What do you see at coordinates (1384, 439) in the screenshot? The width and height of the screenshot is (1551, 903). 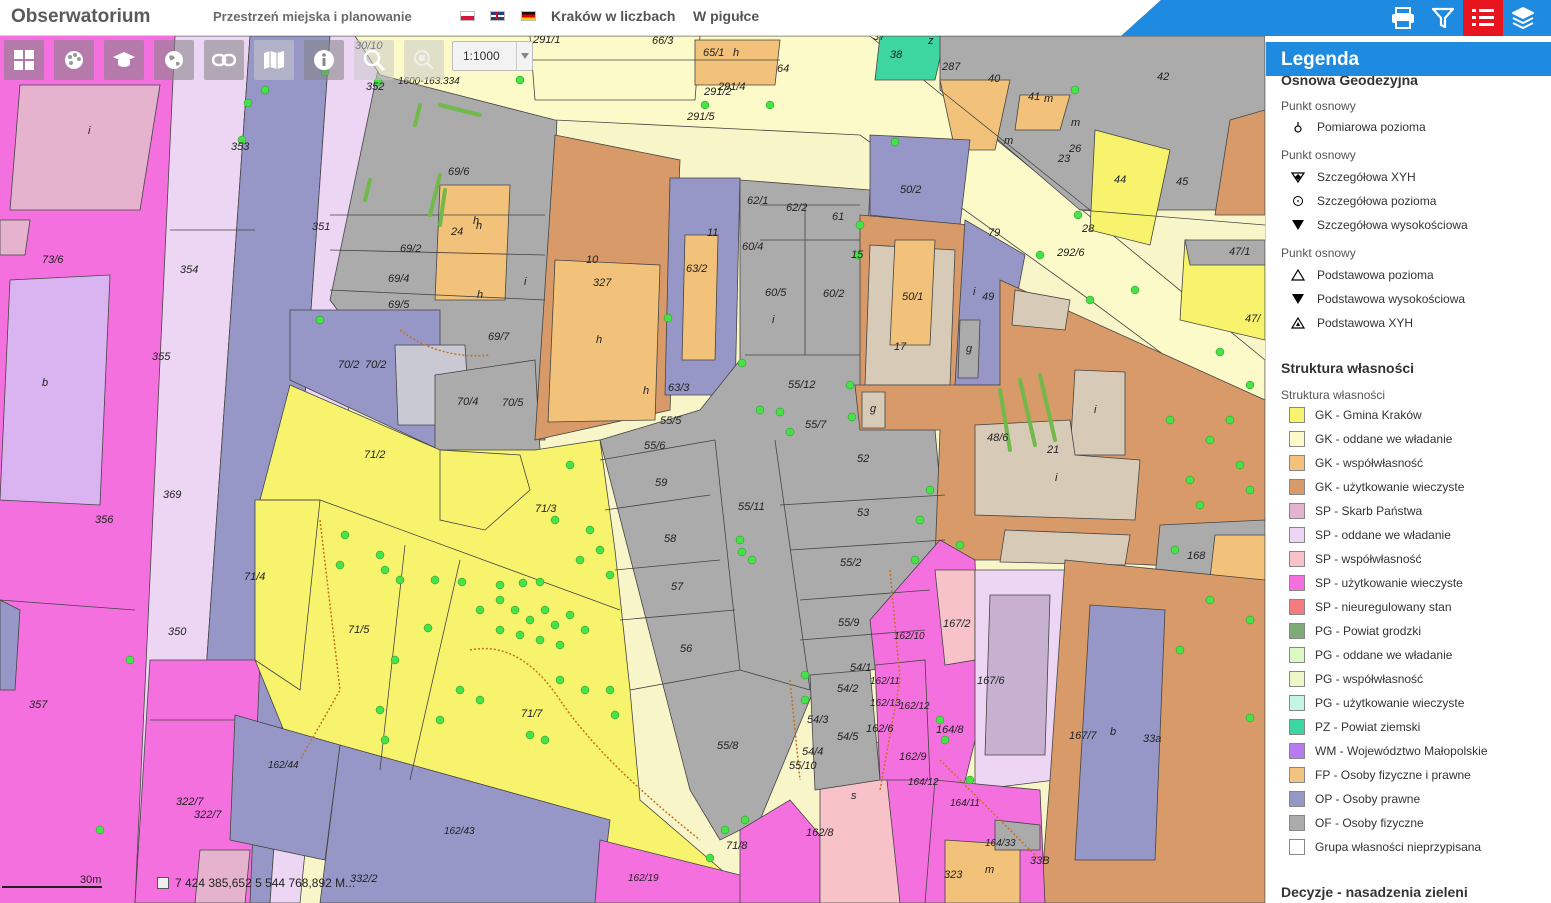 I see `legend-item-label: GK - oddane we władanie` at bounding box center [1384, 439].